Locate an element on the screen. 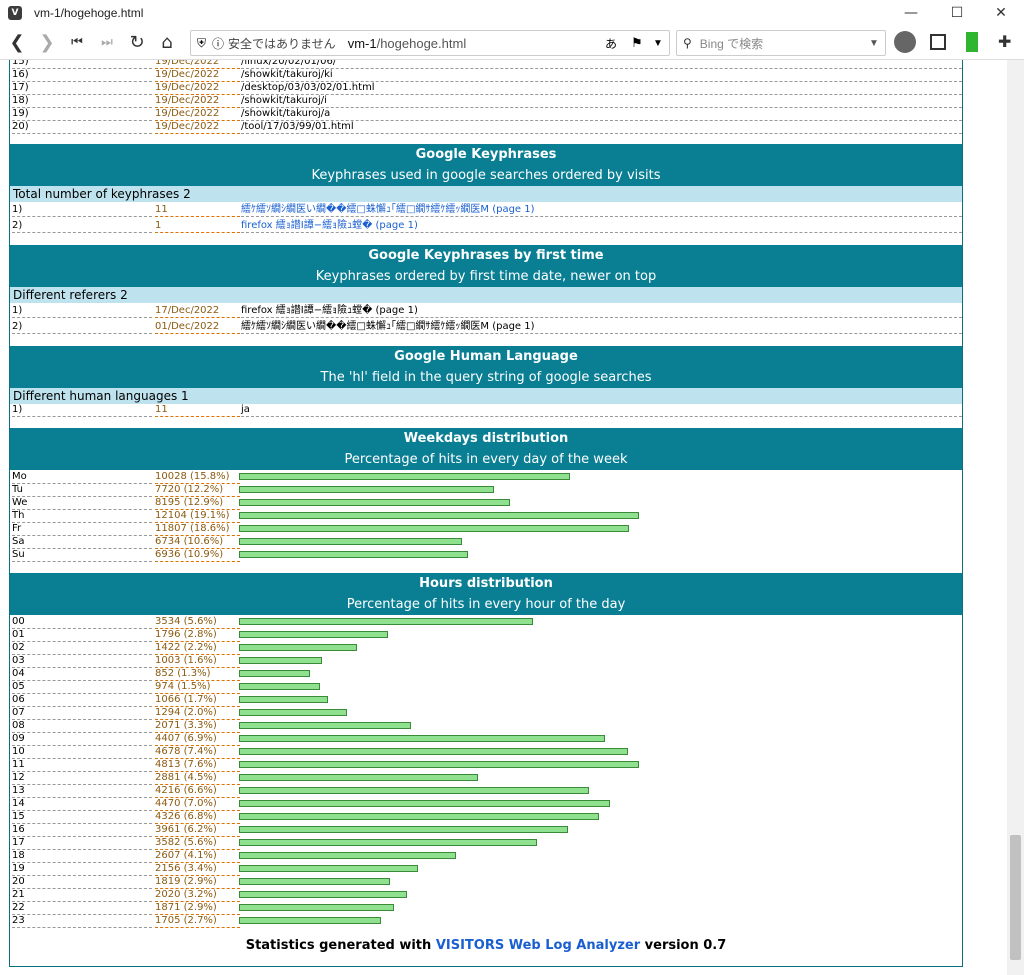 This screenshot has width=1024, height=975. table-row: 01 1796 (2.8%) is located at coordinates (486, 635).